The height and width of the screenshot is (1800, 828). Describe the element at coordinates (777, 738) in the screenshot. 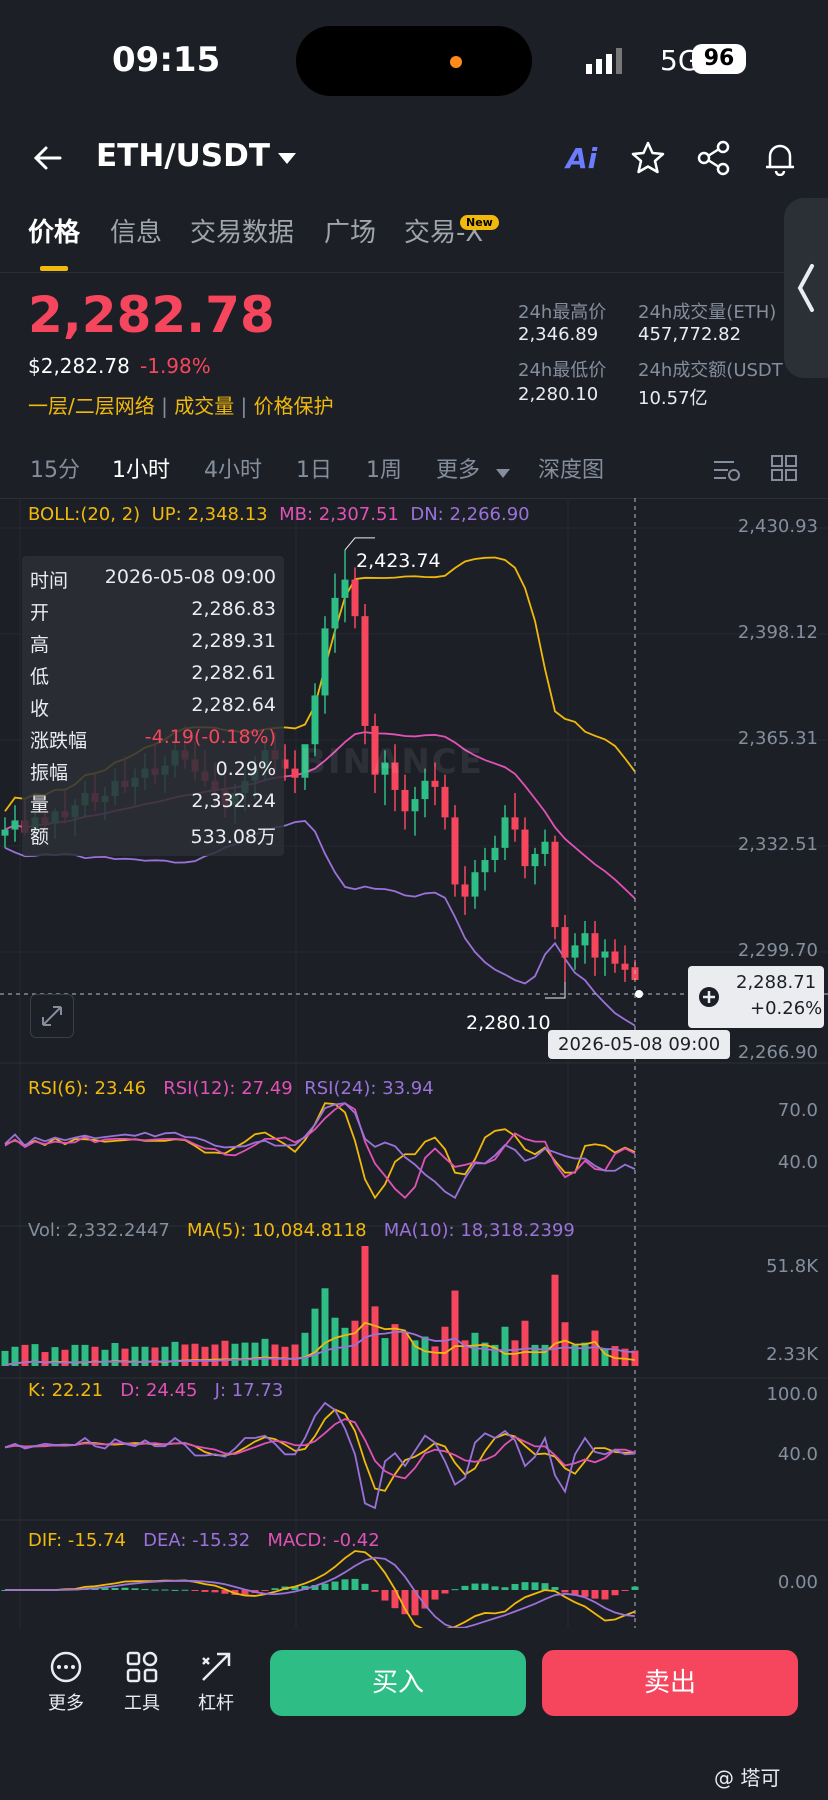

I see `price-axis-tick: 2,365.31` at that location.